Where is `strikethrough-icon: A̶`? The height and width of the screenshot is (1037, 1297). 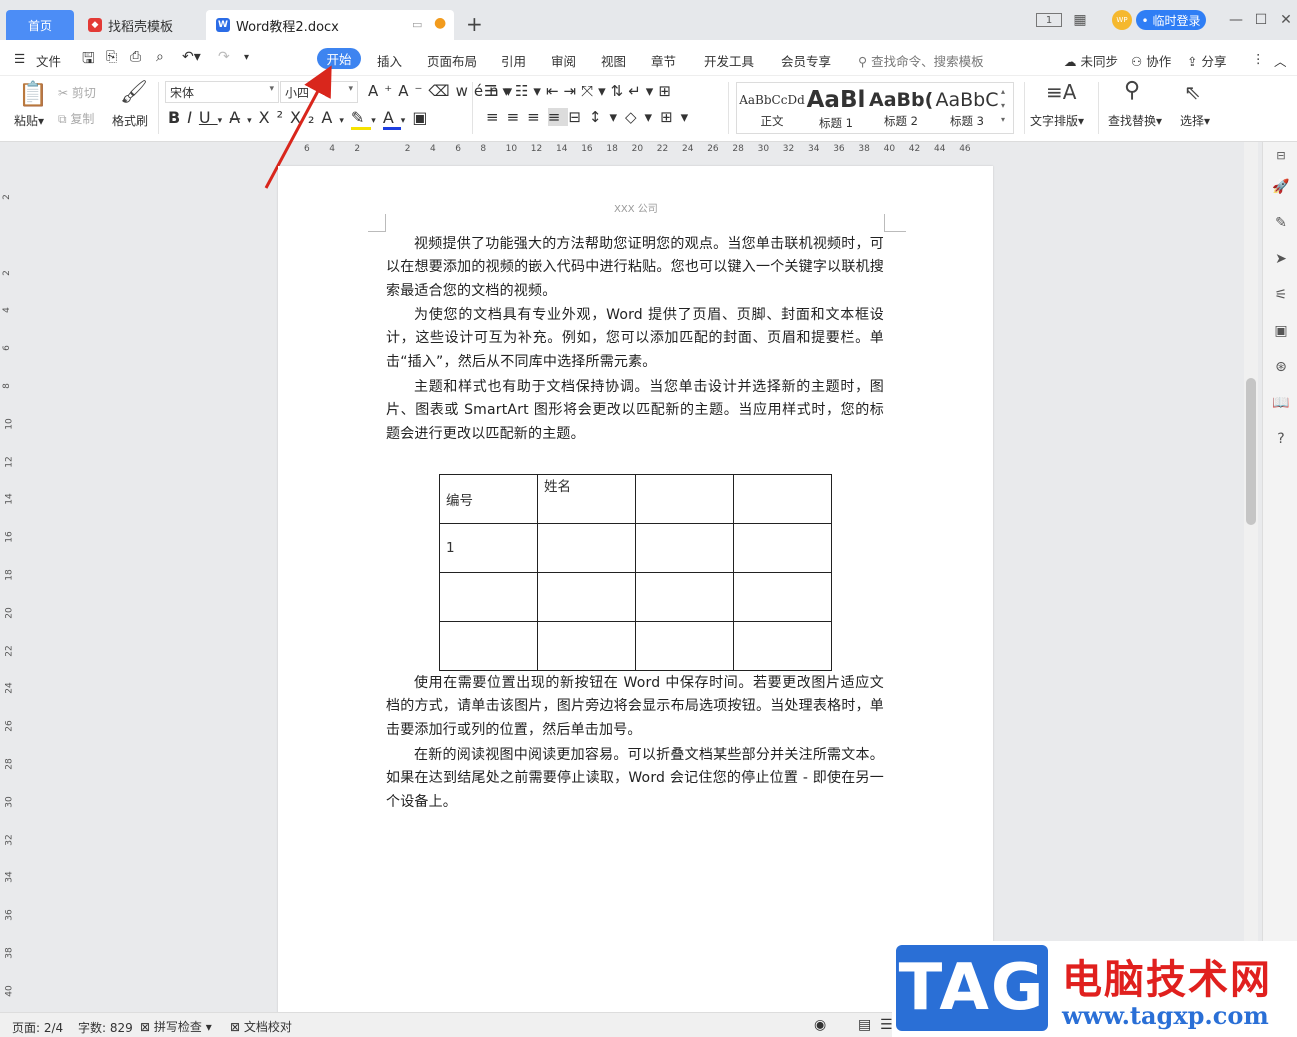 strikethrough-icon: A̶ is located at coordinates (238, 117).